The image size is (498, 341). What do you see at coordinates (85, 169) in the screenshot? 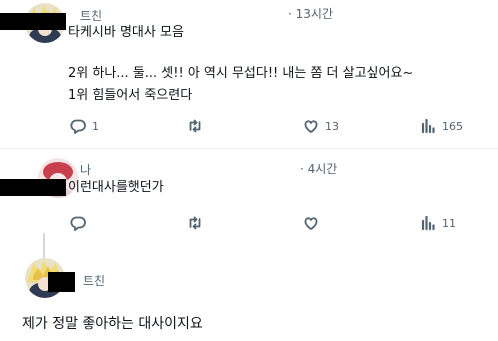
I see `display-name: 나` at bounding box center [85, 169].